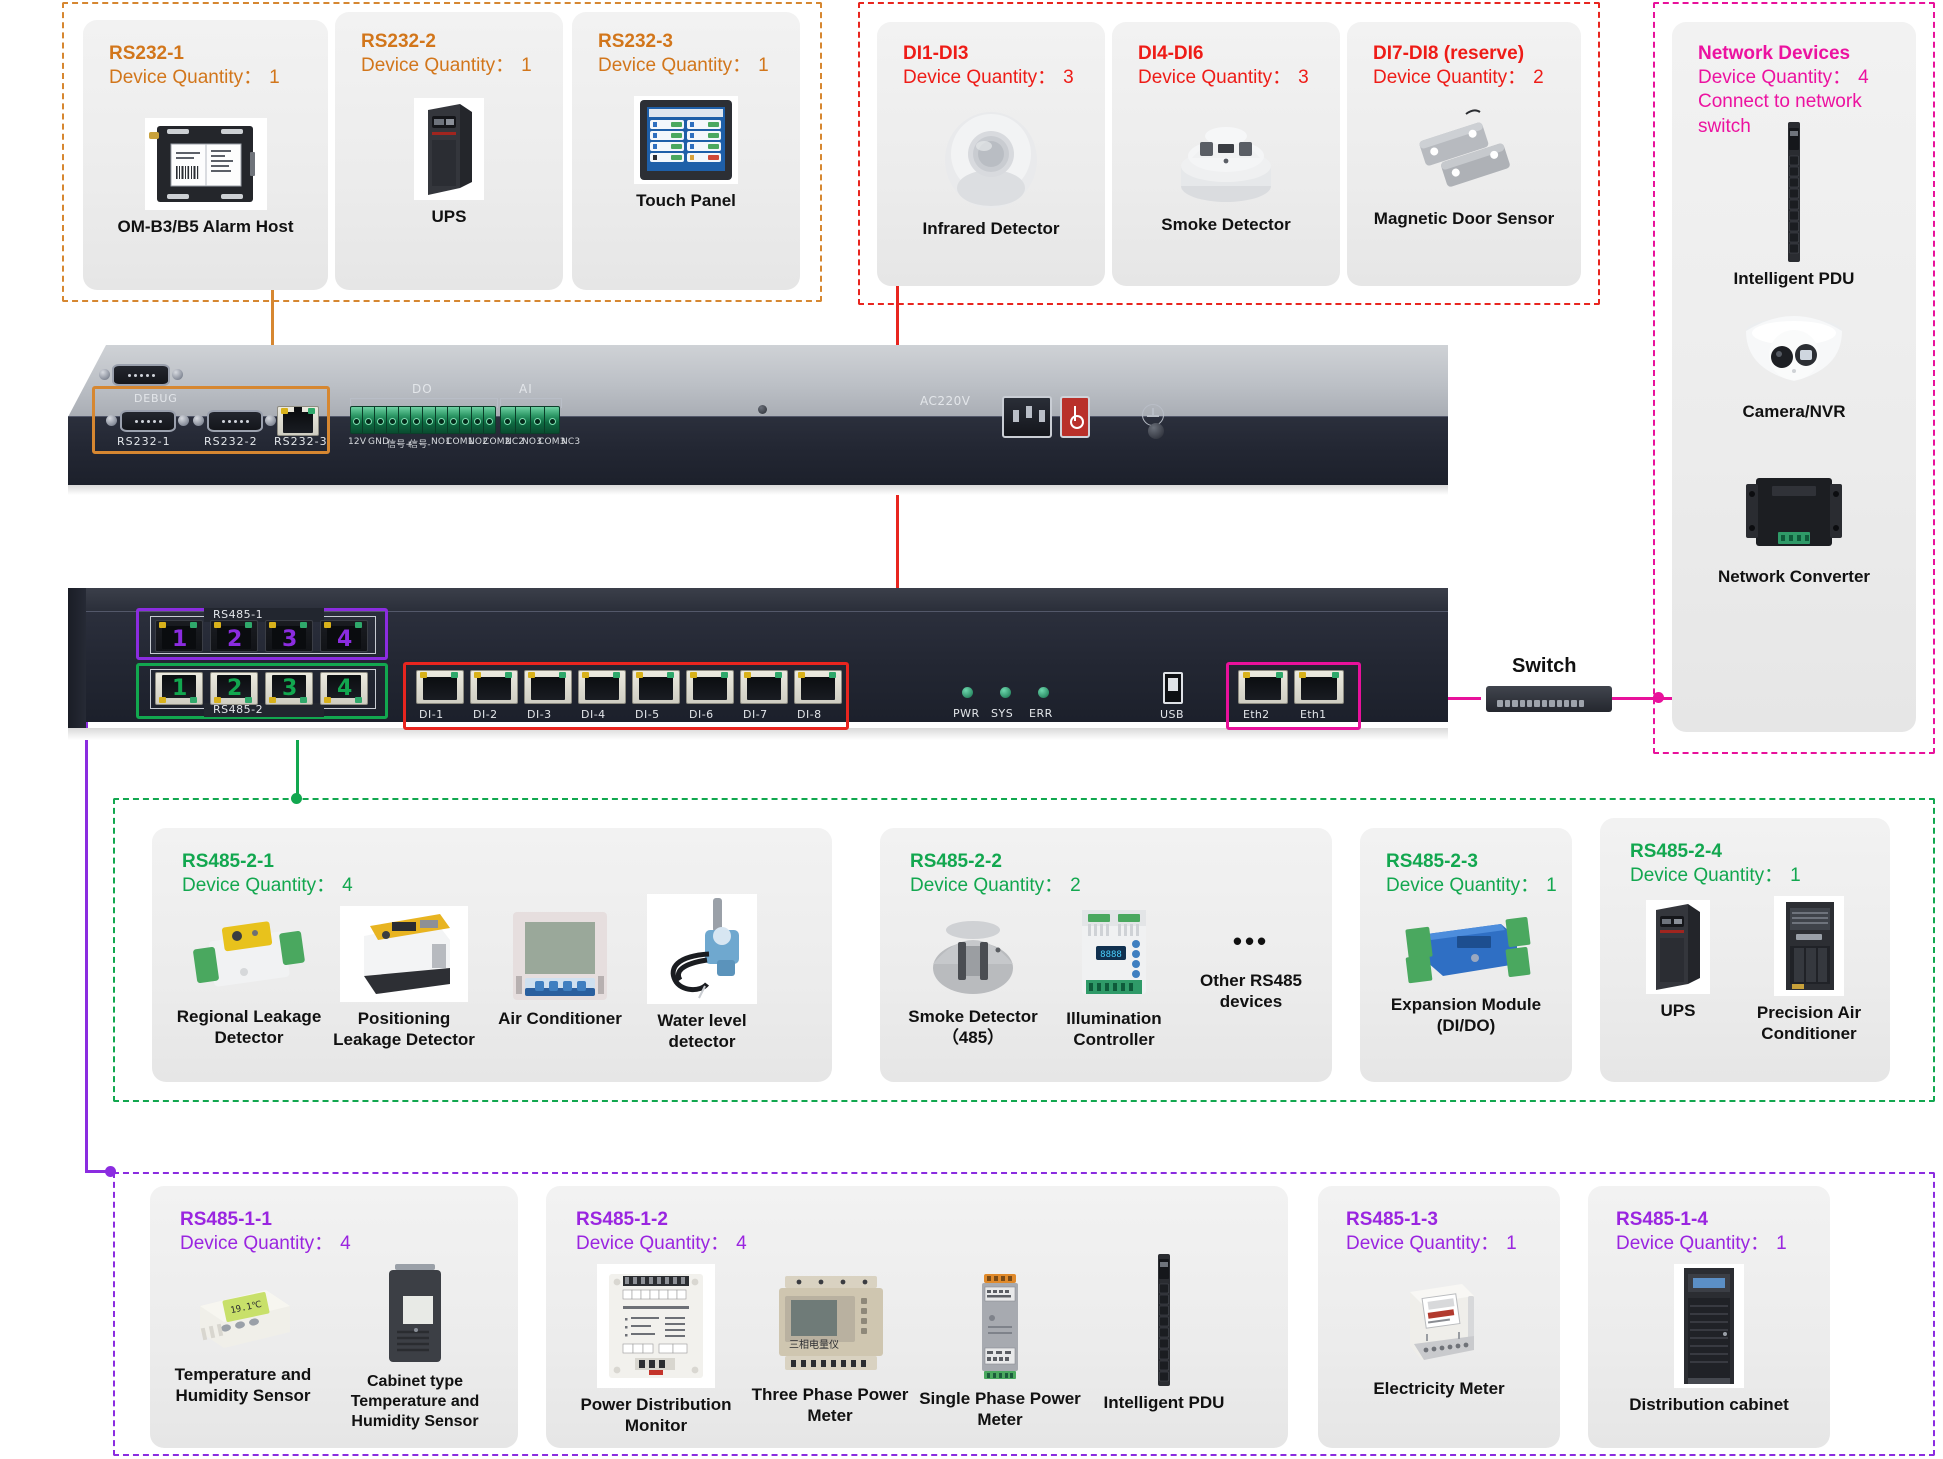 The width and height of the screenshot is (1943, 1459). I want to click on device-item: Electricity Meter, so click(1439, 1338).